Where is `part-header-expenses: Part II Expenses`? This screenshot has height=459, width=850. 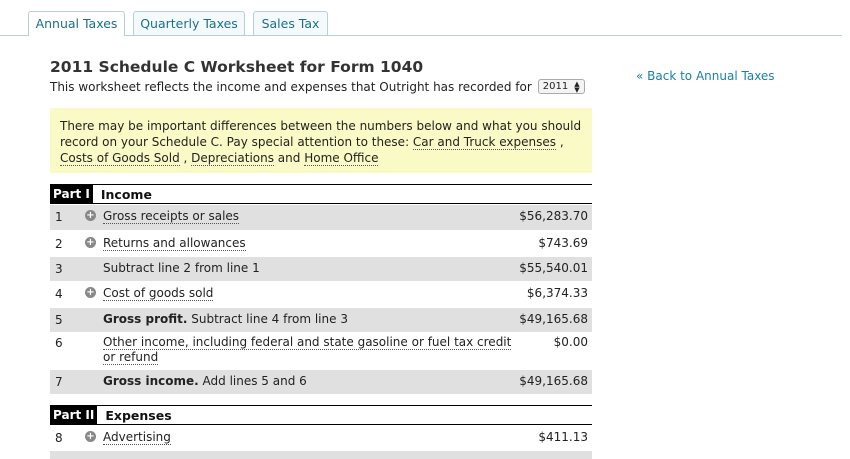 part-header-expenses: Part II Expenses is located at coordinates (321, 415).